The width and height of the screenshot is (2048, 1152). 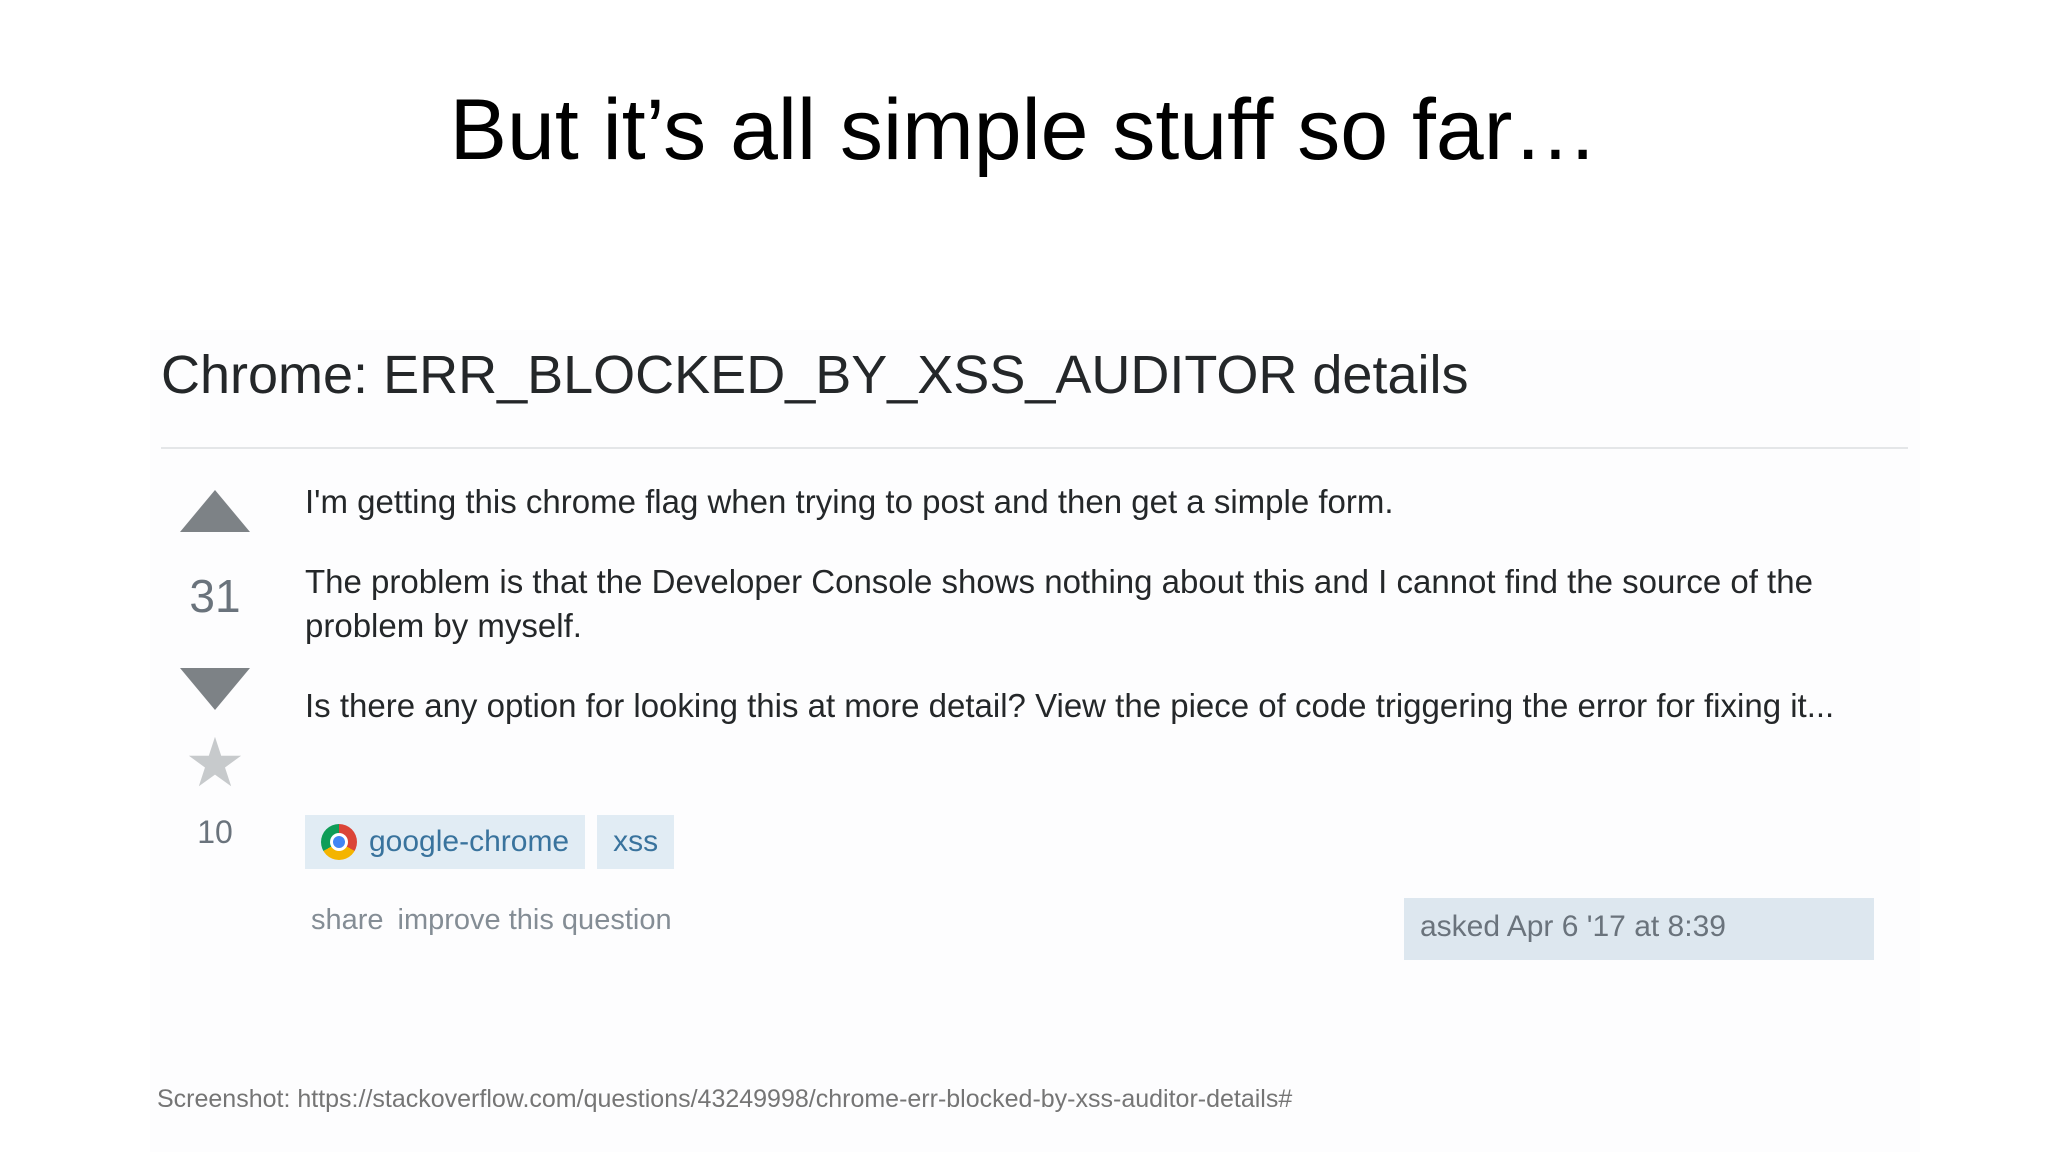 I want to click on post-menu: share improve this question, so click(x=491, y=920).